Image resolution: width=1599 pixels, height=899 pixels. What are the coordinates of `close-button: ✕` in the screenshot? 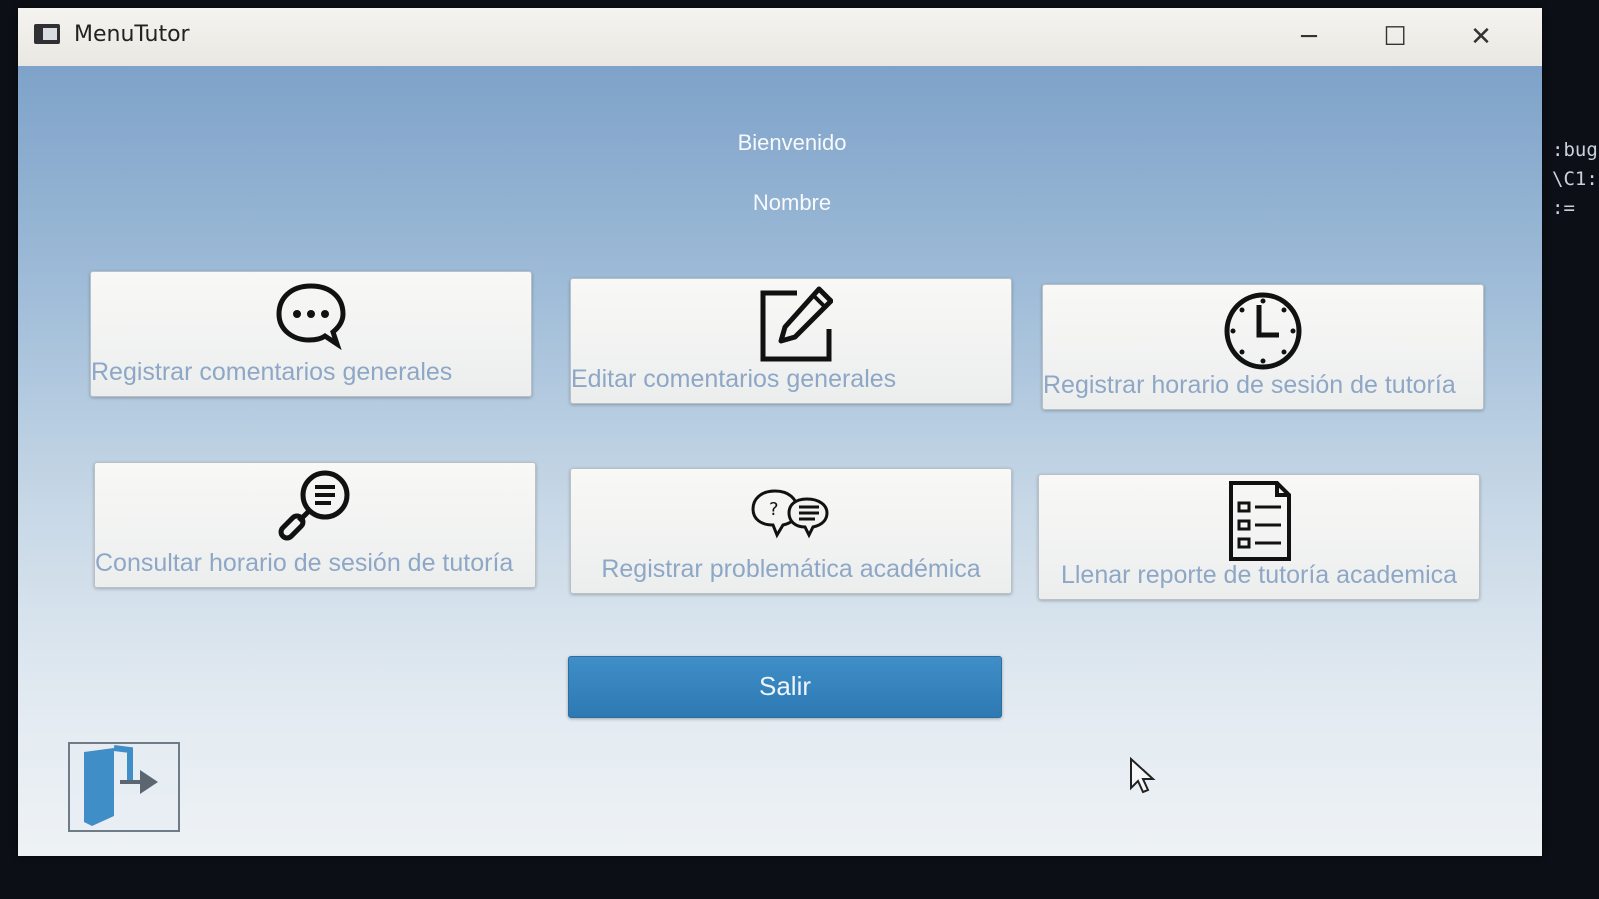 It's located at (1481, 37).